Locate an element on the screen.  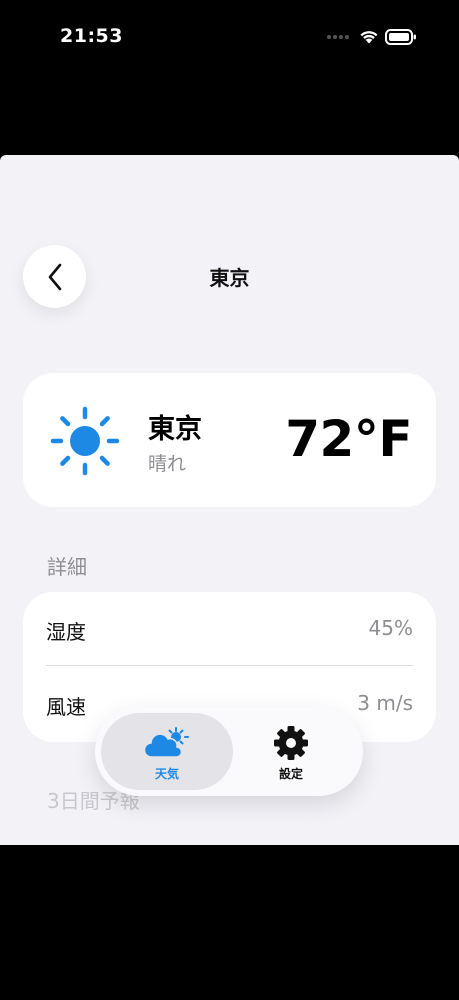
details-section-header: 詳細 is located at coordinates (67, 567).